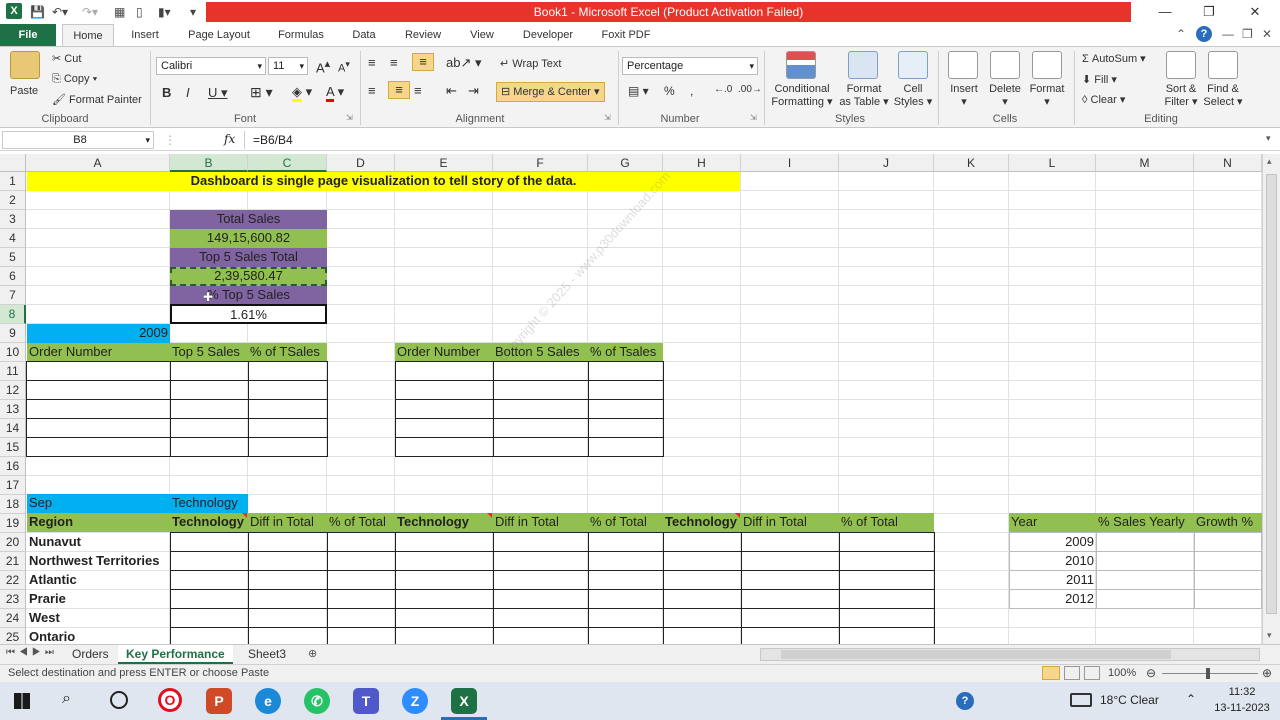 The image size is (1280, 720). What do you see at coordinates (13, 504) in the screenshot?
I see `row-header-18: 18` at bounding box center [13, 504].